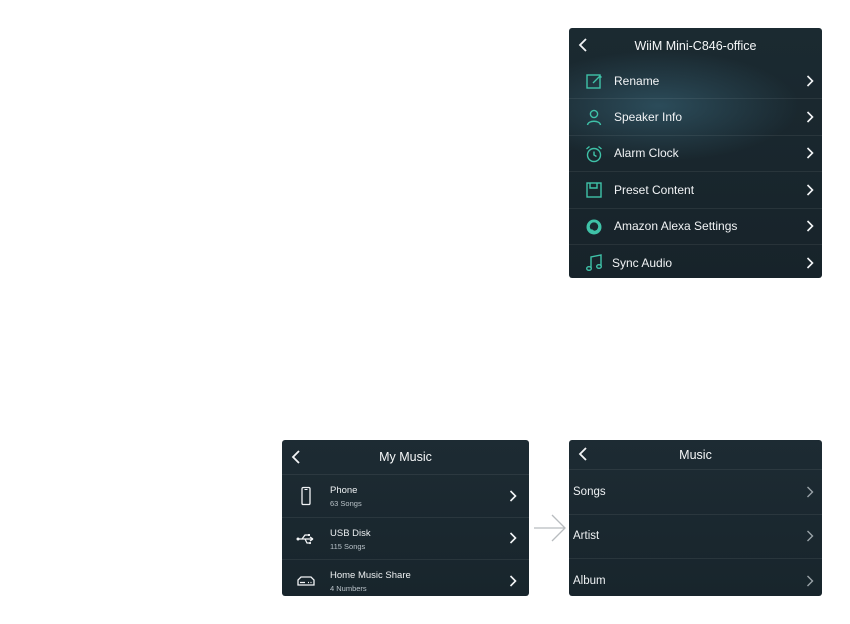 Image resolution: width=850 pixels, height=624 pixels. What do you see at coordinates (695, 189) in the screenshot?
I see `settings-item-preset-content: Preset Content` at bounding box center [695, 189].